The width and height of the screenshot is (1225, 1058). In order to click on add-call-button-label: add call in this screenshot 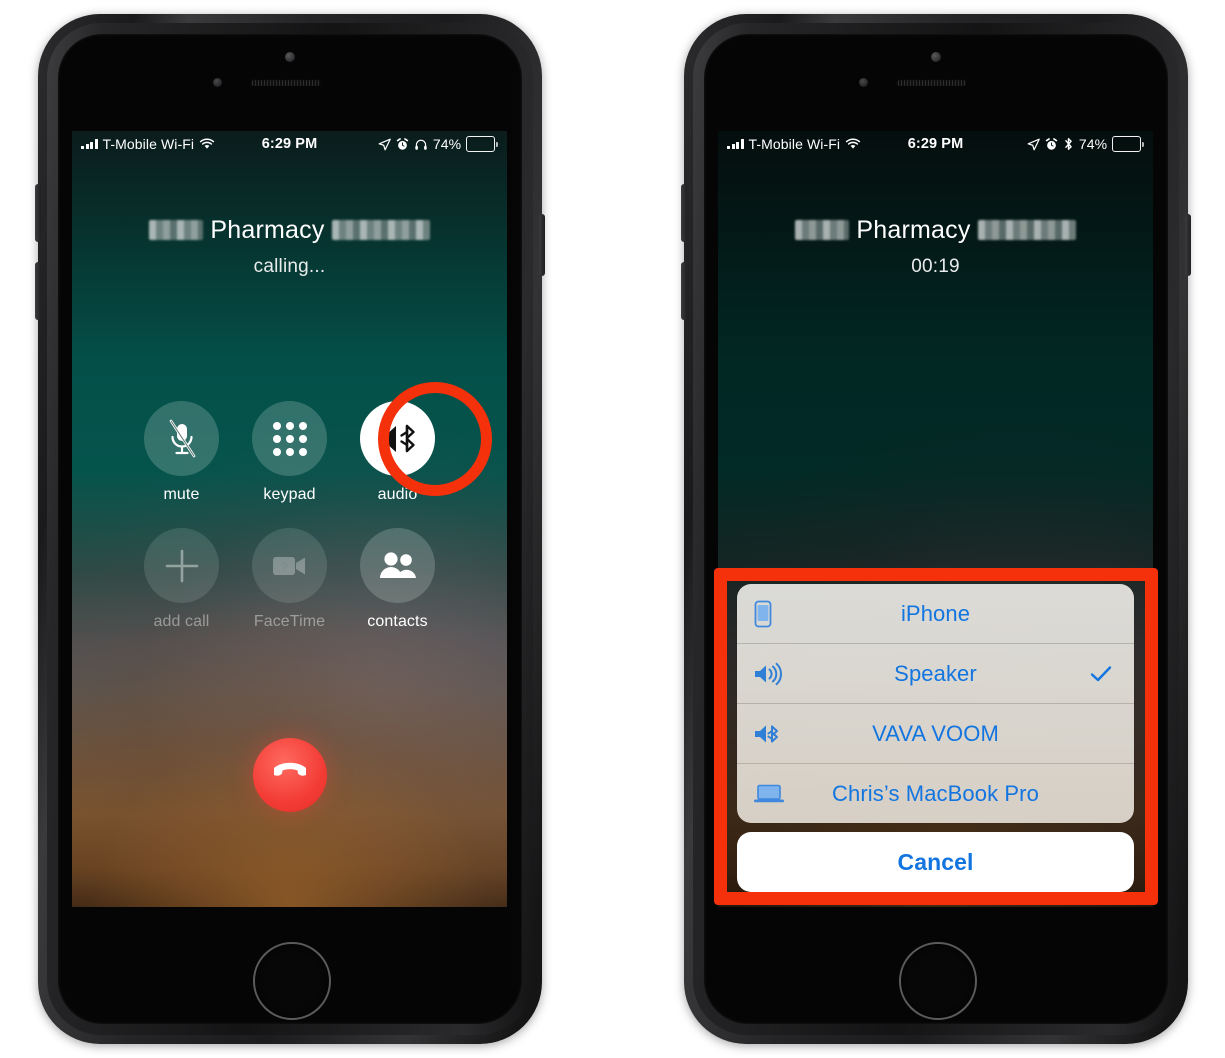, I will do `click(181, 621)`.